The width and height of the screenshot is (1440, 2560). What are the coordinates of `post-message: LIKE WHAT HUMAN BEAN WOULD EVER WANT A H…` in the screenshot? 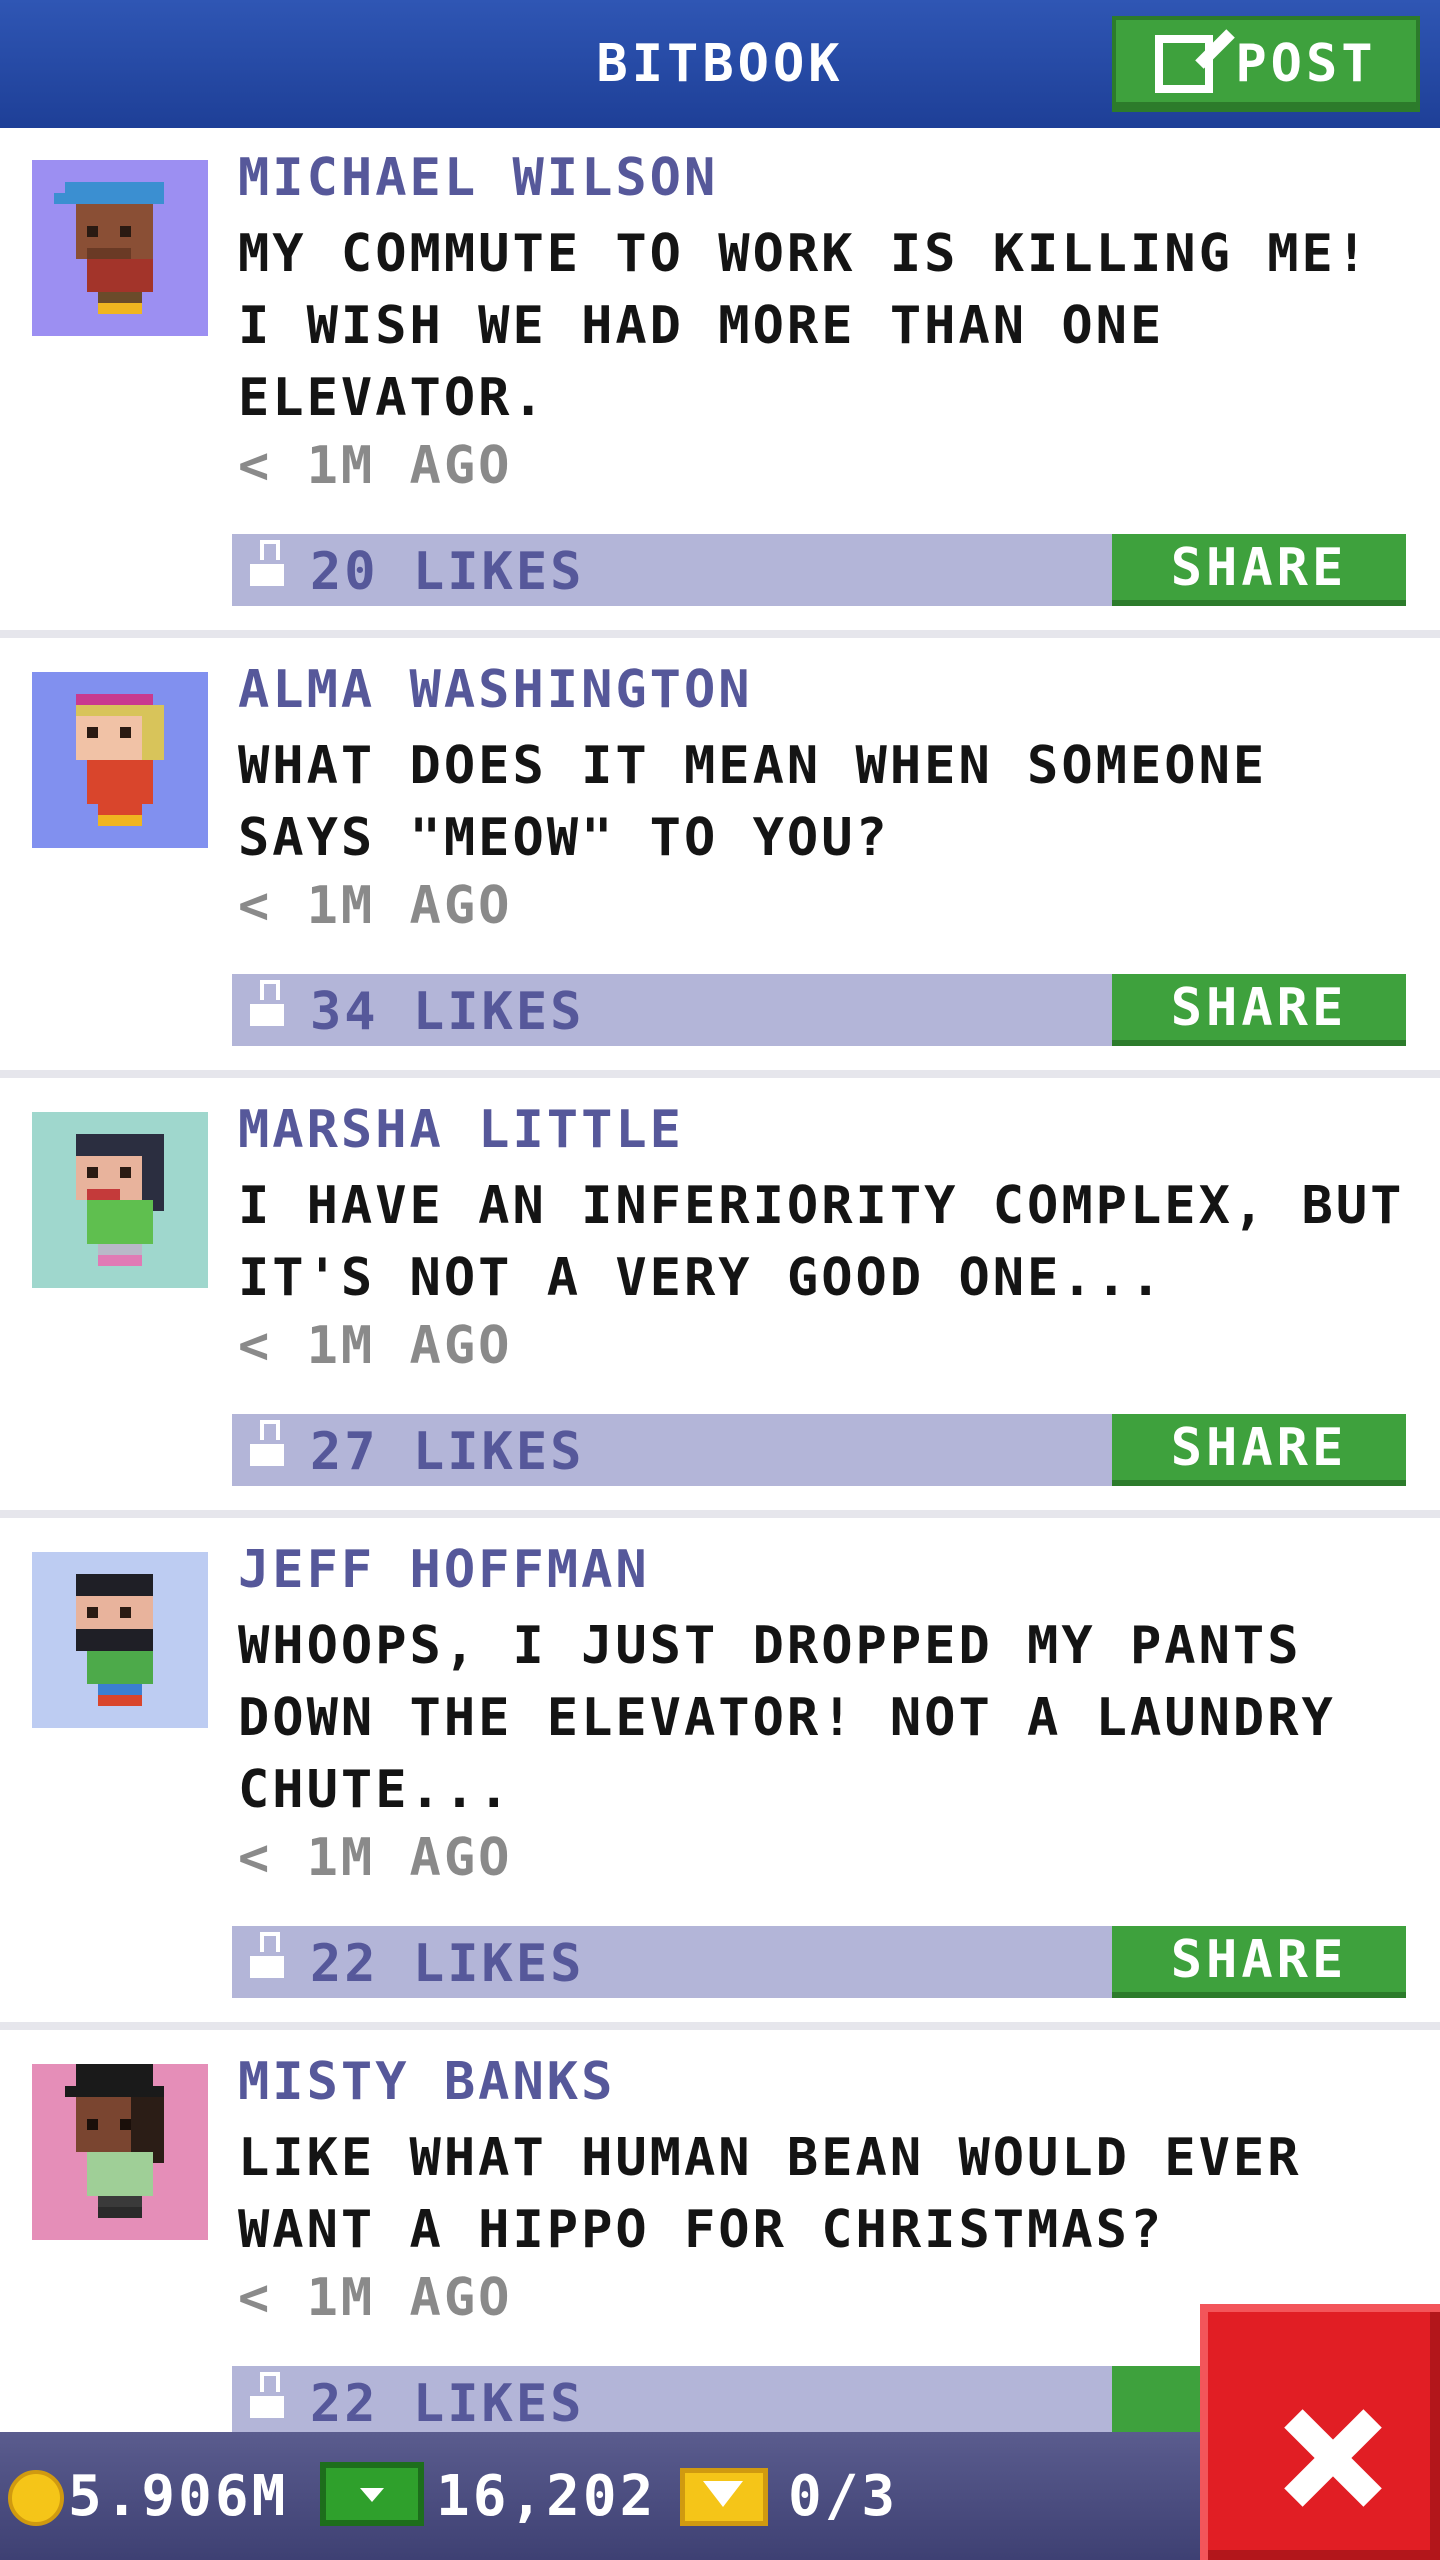 It's located at (770, 2194).